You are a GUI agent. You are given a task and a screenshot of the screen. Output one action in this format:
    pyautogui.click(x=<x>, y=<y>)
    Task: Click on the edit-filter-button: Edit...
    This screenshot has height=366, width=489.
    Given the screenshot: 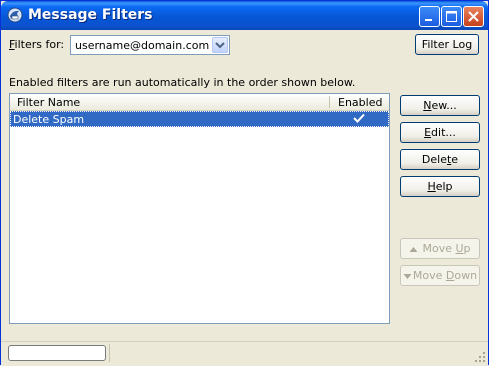 What is the action you would take?
    pyautogui.click(x=440, y=132)
    